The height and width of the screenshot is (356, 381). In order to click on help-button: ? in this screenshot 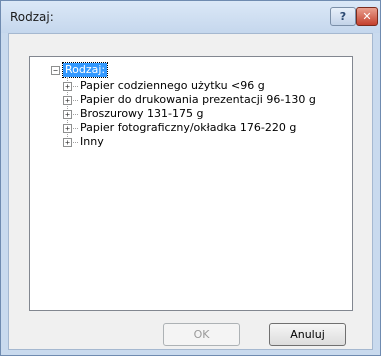, I will do `click(343, 16)`.